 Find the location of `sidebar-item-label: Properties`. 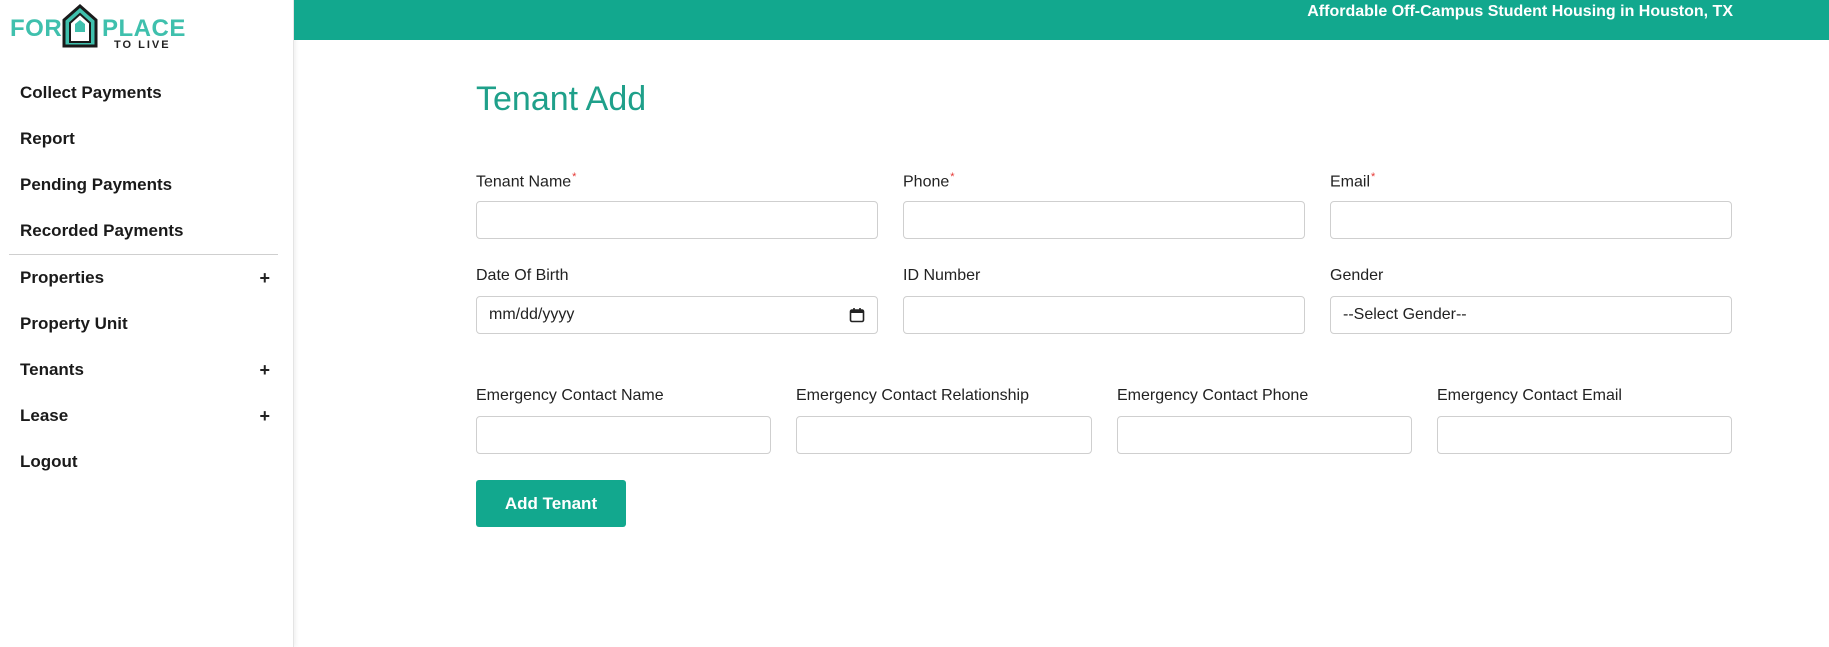

sidebar-item-label: Properties is located at coordinates (62, 277).